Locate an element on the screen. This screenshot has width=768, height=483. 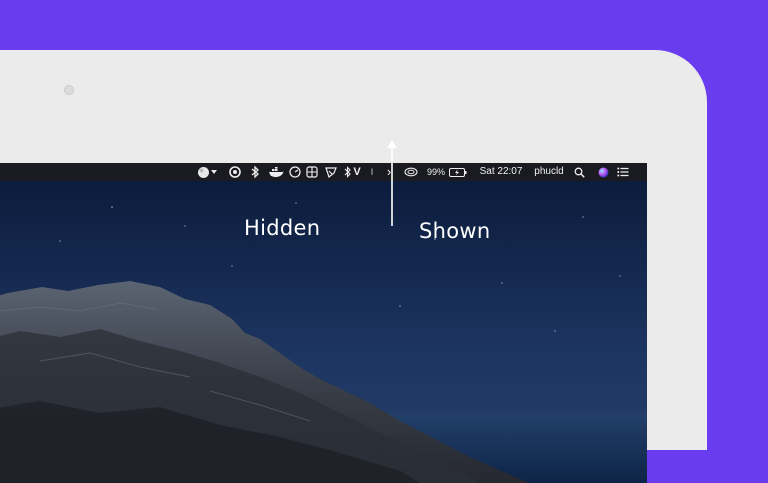
up-arrow-icon is located at coordinates (392, 183).